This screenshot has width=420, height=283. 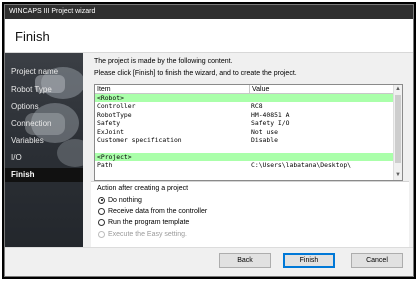 I want to click on back-button: Back, so click(x=245, y=260).